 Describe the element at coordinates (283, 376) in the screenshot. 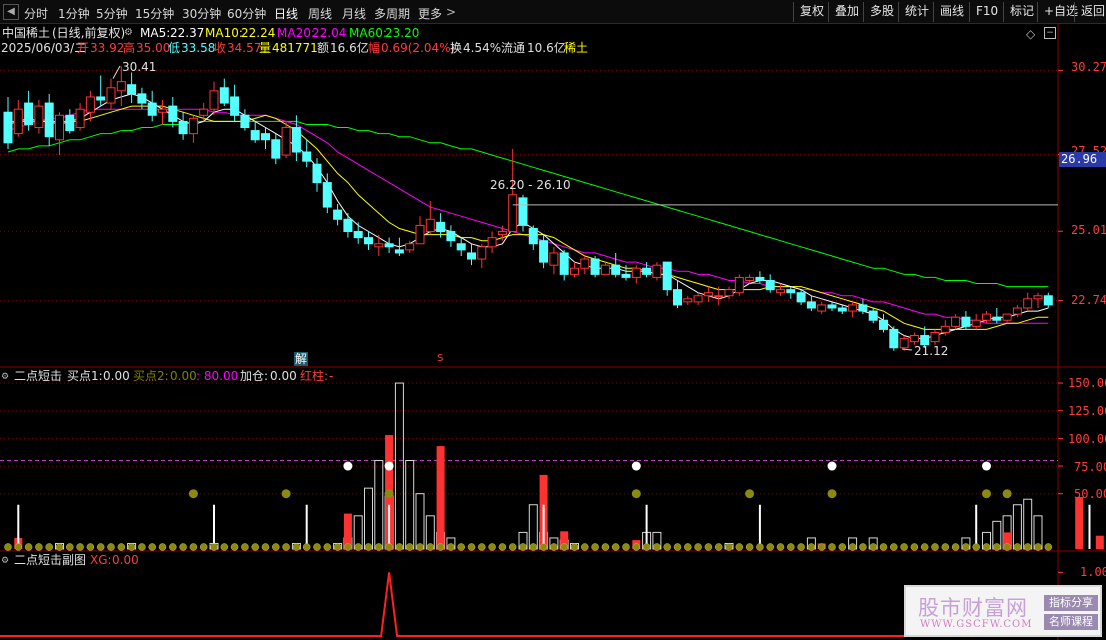

I see `add-value: 0.00` at that location.